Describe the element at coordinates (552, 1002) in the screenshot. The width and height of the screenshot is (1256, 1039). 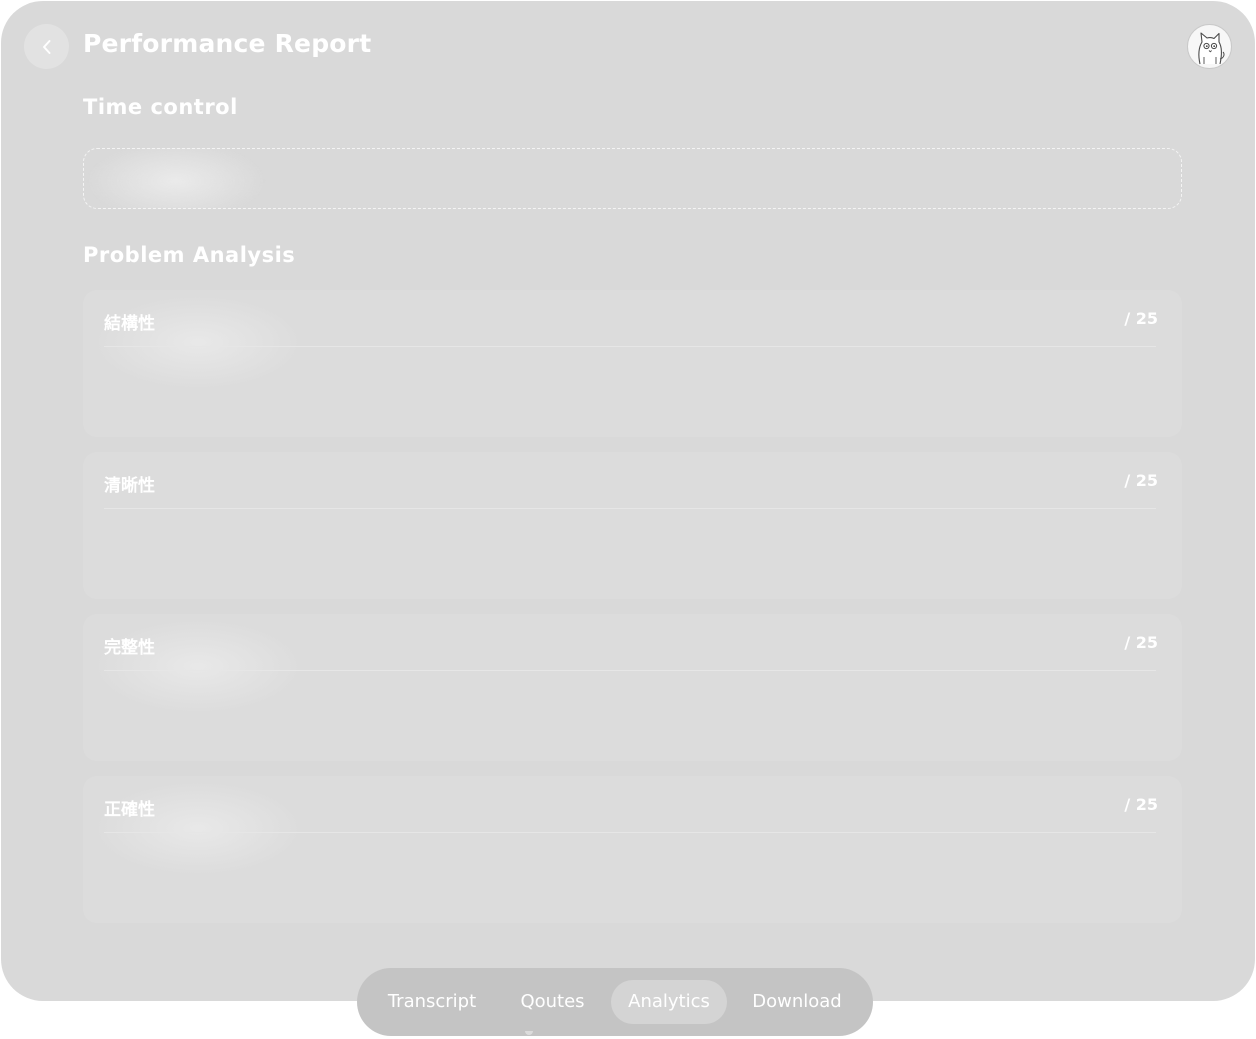
I see `nav-quotes: Qoutes` at that location.